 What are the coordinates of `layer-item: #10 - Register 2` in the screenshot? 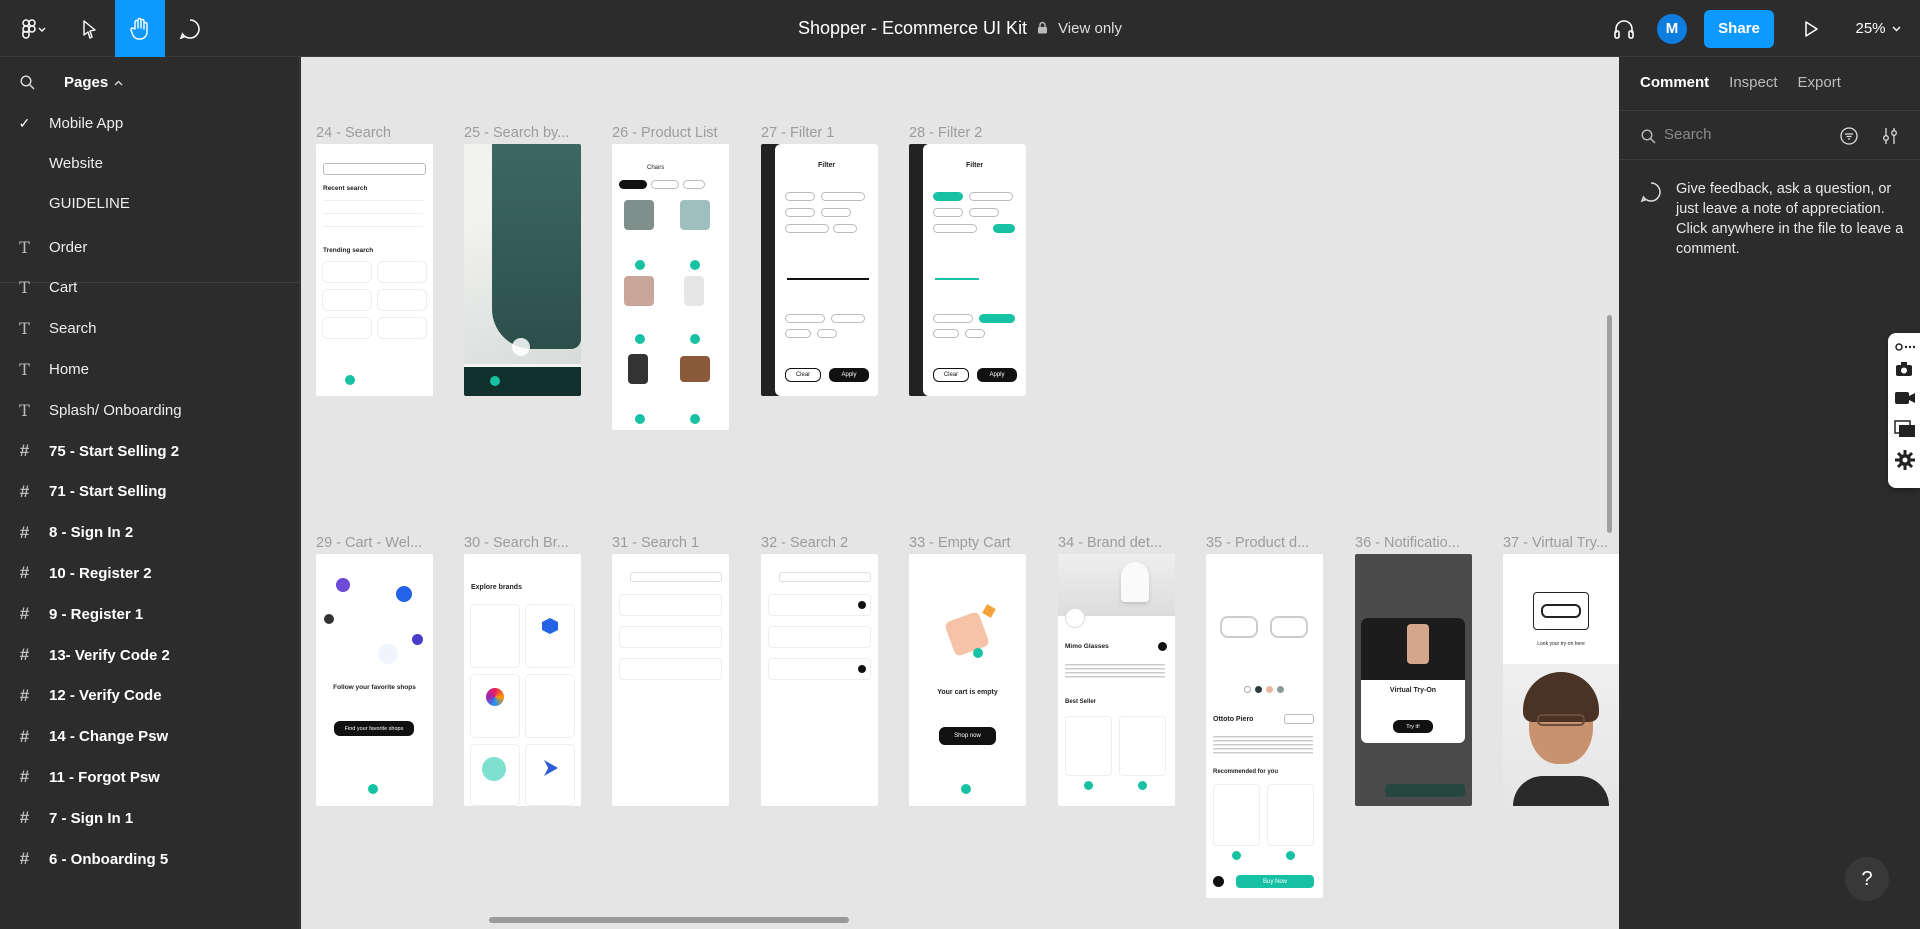 It's located at (150, 573).